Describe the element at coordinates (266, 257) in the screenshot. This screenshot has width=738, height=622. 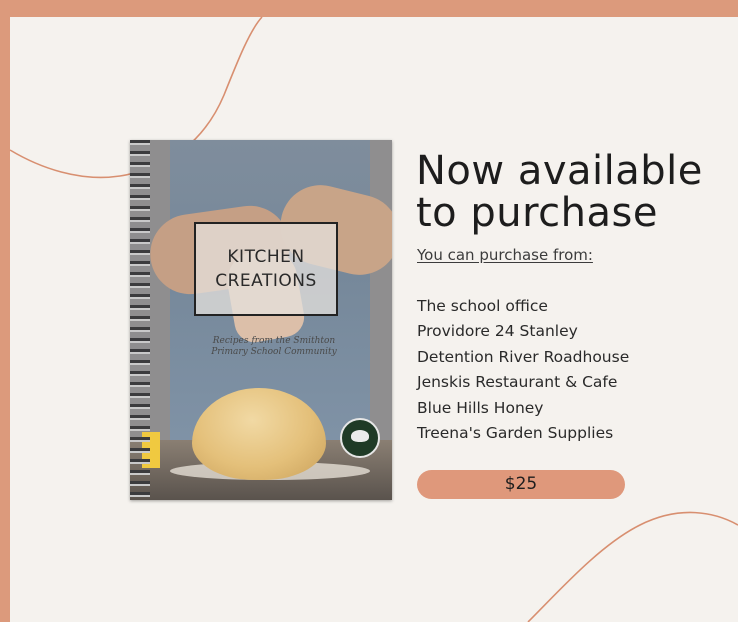
I see `book-title-line1: KITCHEN` at that location.